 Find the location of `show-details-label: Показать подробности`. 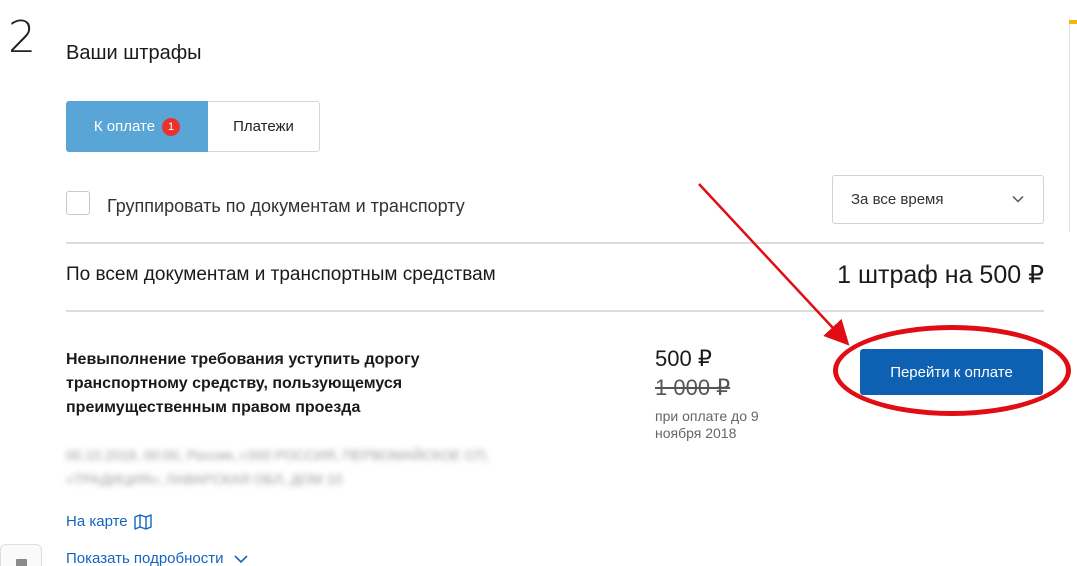

show-details-label: Показать подробности is located at coordinates (145, 558).